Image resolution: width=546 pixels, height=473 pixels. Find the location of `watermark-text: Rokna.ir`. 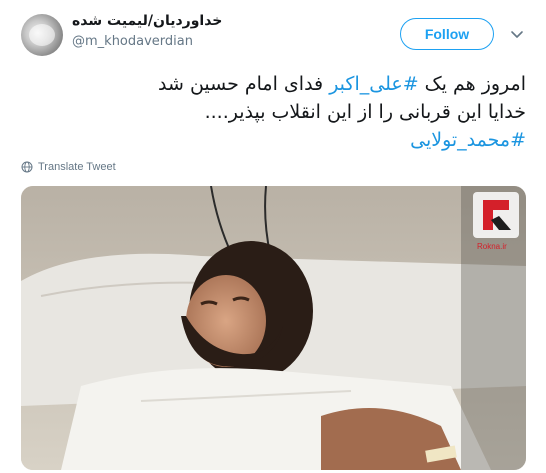

watermark-text: Rokna.ir is located at coordinates (492, 246).